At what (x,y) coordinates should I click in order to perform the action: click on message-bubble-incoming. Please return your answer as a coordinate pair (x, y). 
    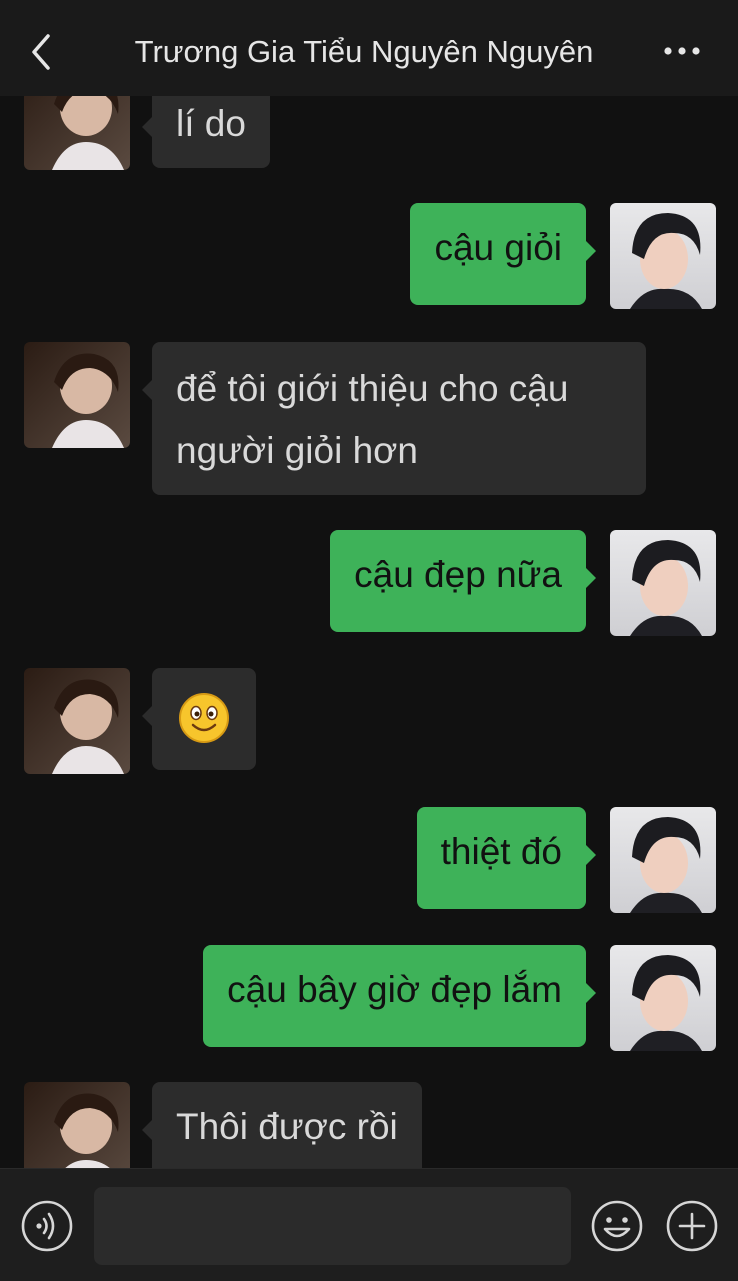
    Looking at the image, I should click on (199, 719).